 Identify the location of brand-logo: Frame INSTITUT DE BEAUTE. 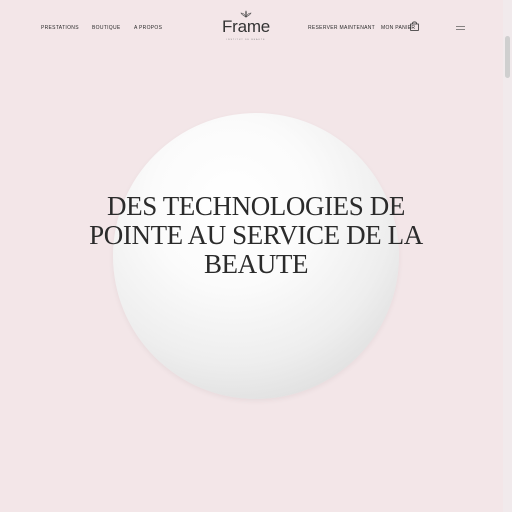
(246, 25).